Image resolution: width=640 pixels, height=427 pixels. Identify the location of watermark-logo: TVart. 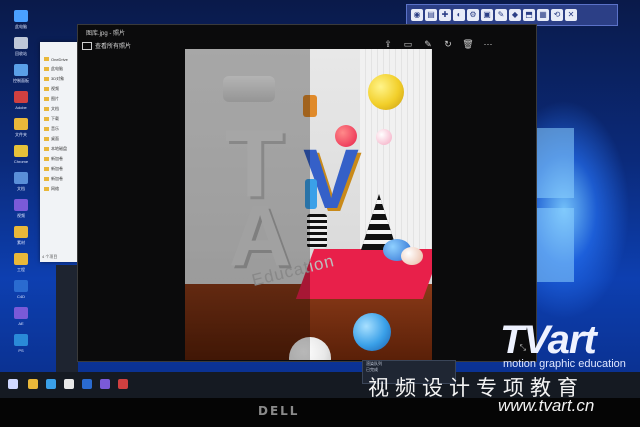
(548, 340).